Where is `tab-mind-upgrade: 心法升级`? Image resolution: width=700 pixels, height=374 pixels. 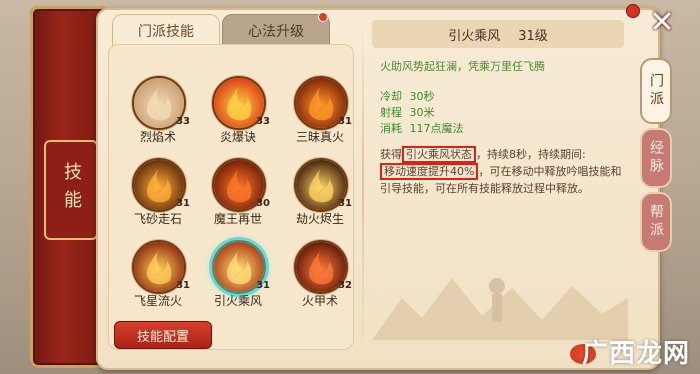
tab-mind-upgrade: 心法升级 is located at coordinates (276, 31).